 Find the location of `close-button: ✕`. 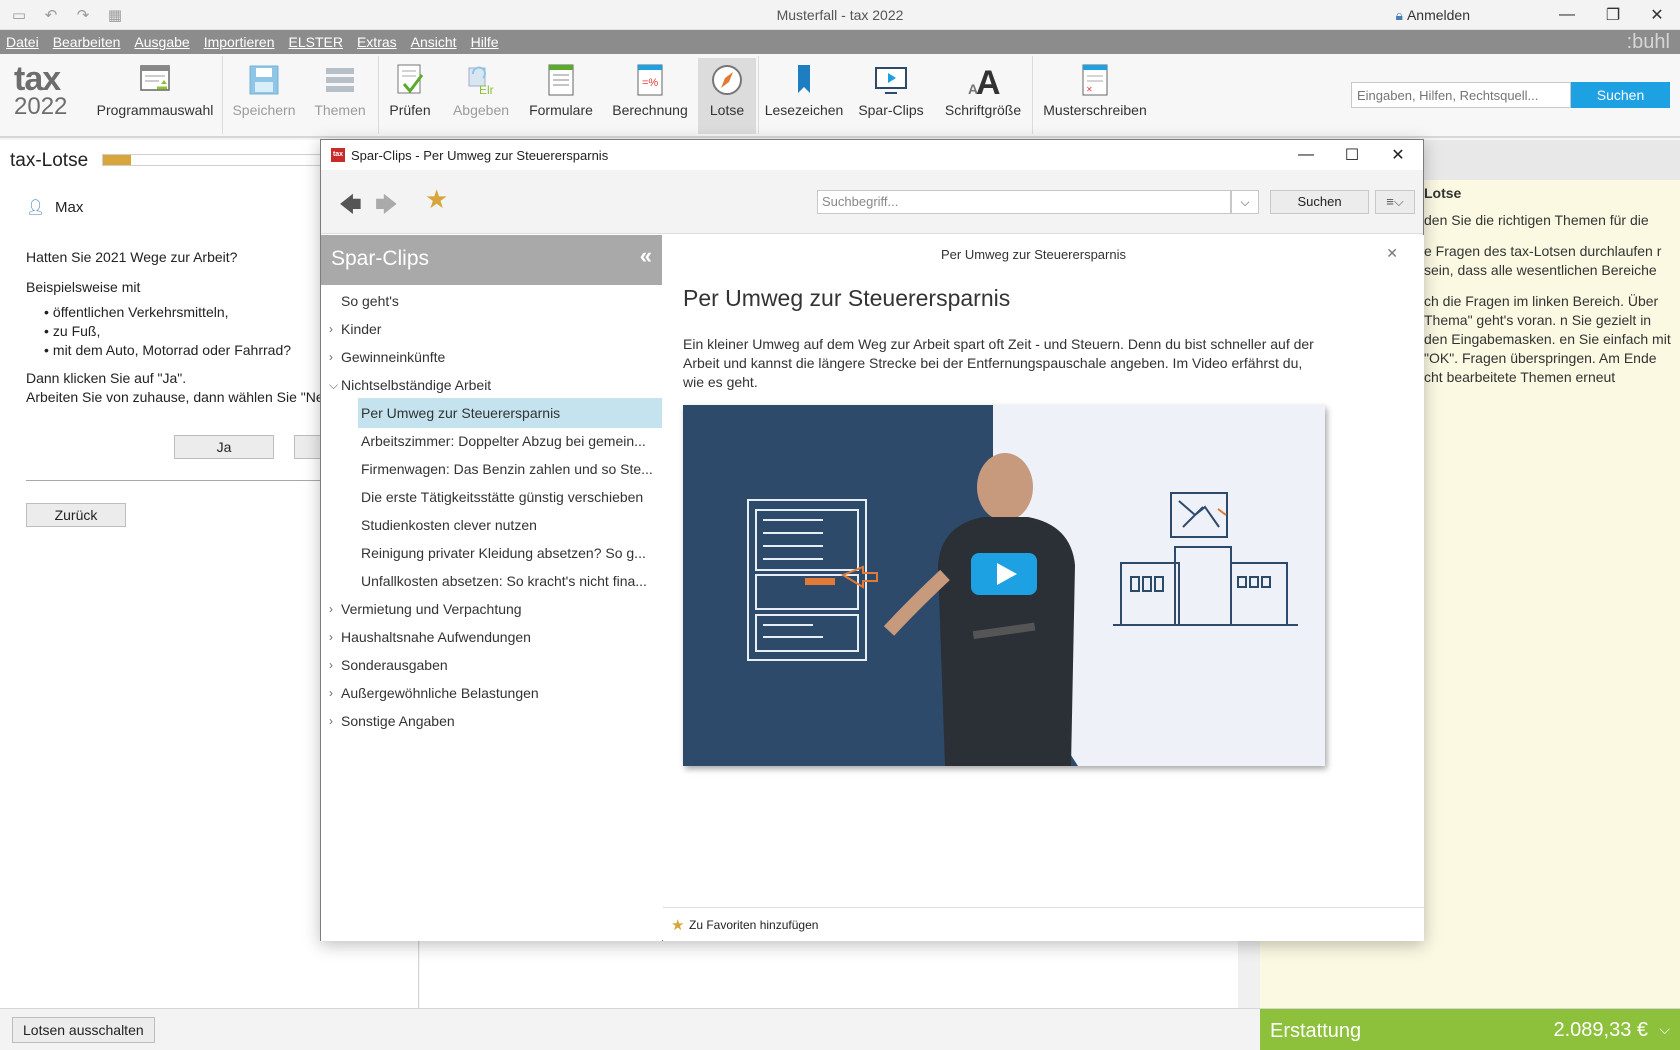

close-button: ✕ is located at coordinates (1657, 15).